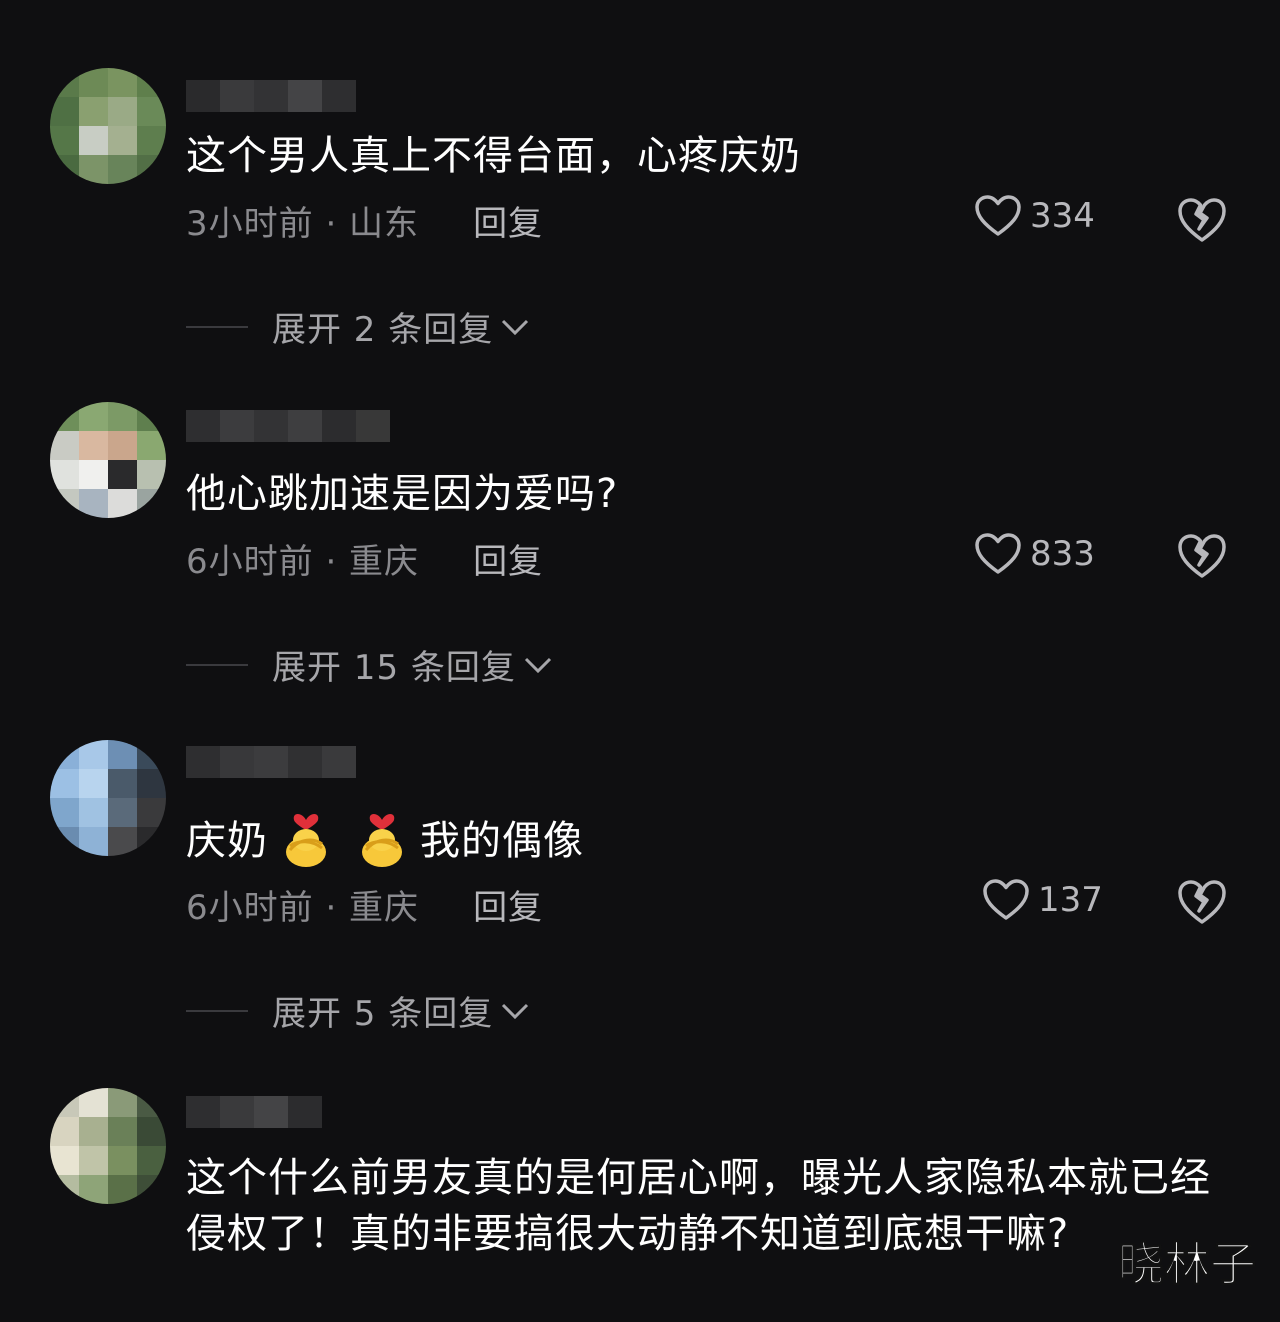 The height and width of the screenshot is (1322, 1280). Describe the element at coordinates (394, 668) in the screenshot. I see `expand-replies-label: 展开 15 条回复` at that location.